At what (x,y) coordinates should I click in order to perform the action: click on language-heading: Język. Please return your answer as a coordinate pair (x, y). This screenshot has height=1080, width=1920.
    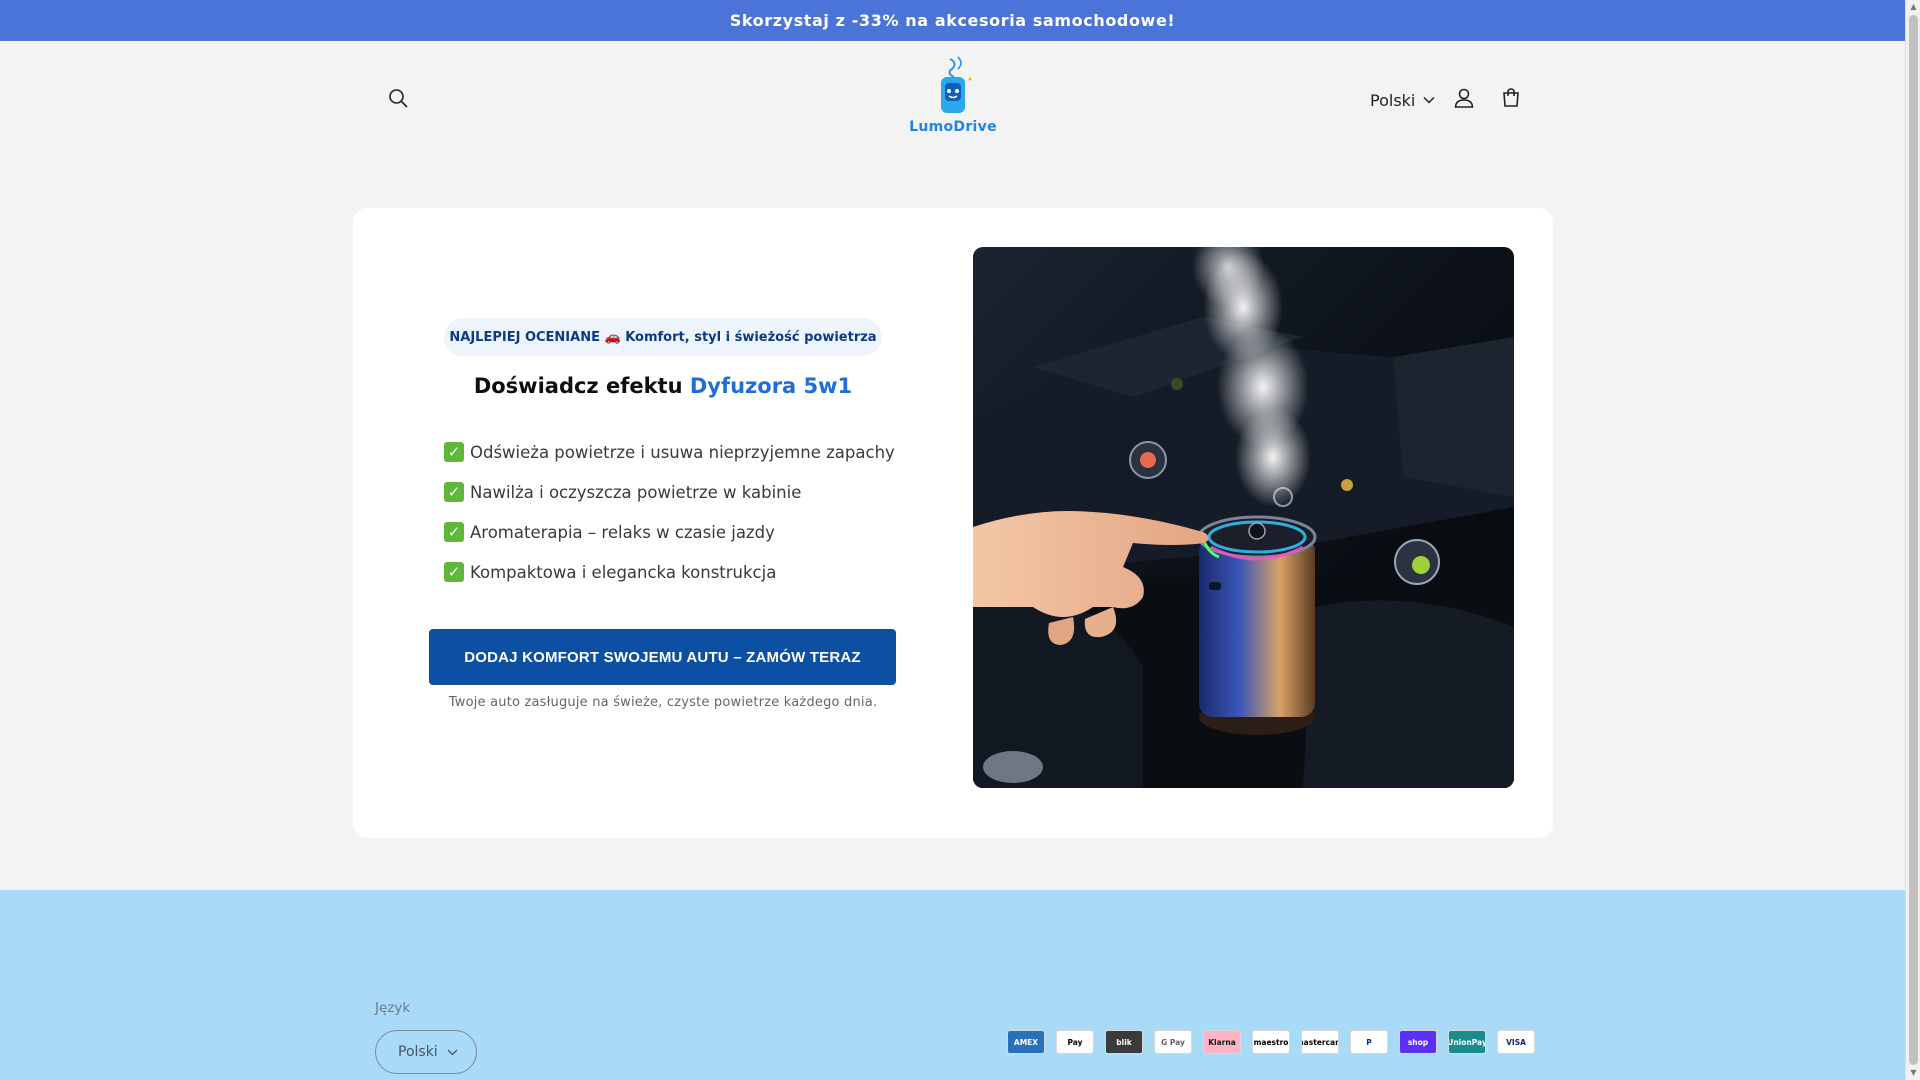
    Looking at the image, I should click on (393, 1008).